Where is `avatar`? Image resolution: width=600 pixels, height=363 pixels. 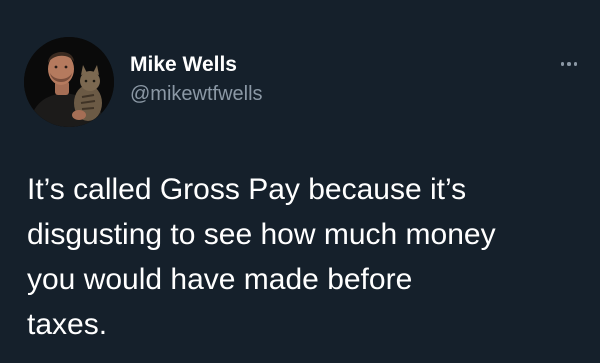 avatar is located at coordinates (69, 82).